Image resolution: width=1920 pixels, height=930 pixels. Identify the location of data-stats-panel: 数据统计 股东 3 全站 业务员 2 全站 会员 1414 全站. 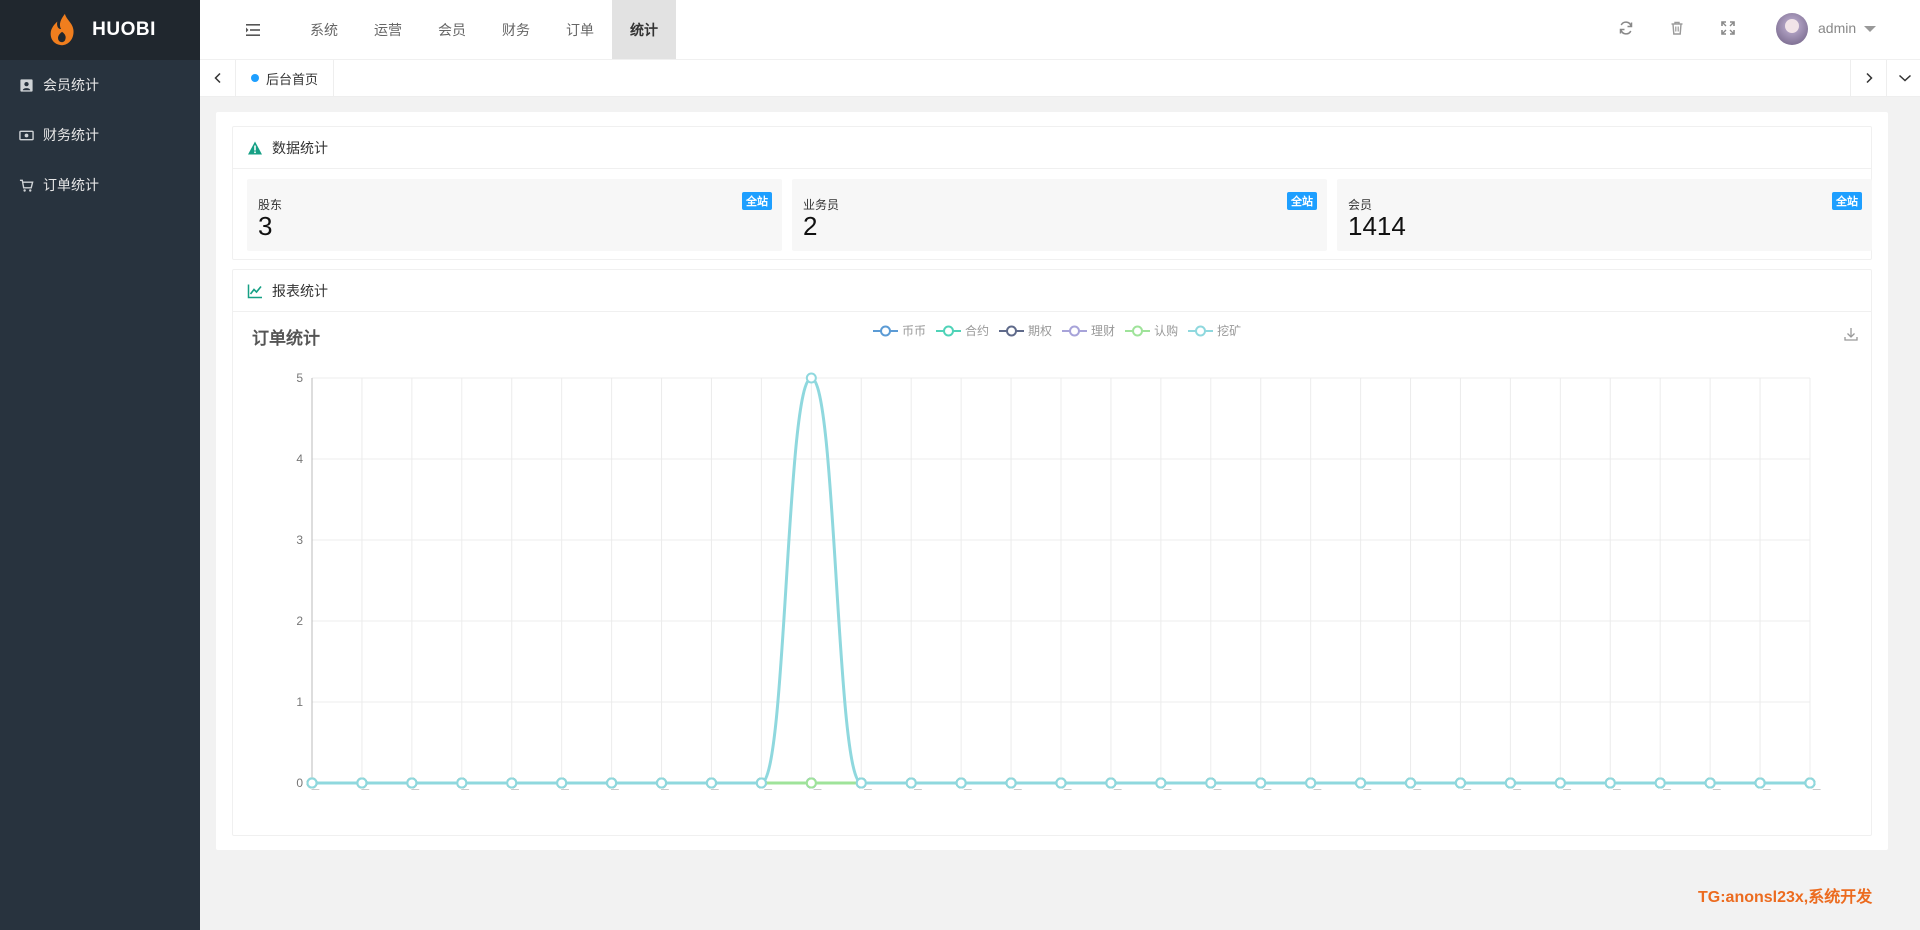
(1052, 193).